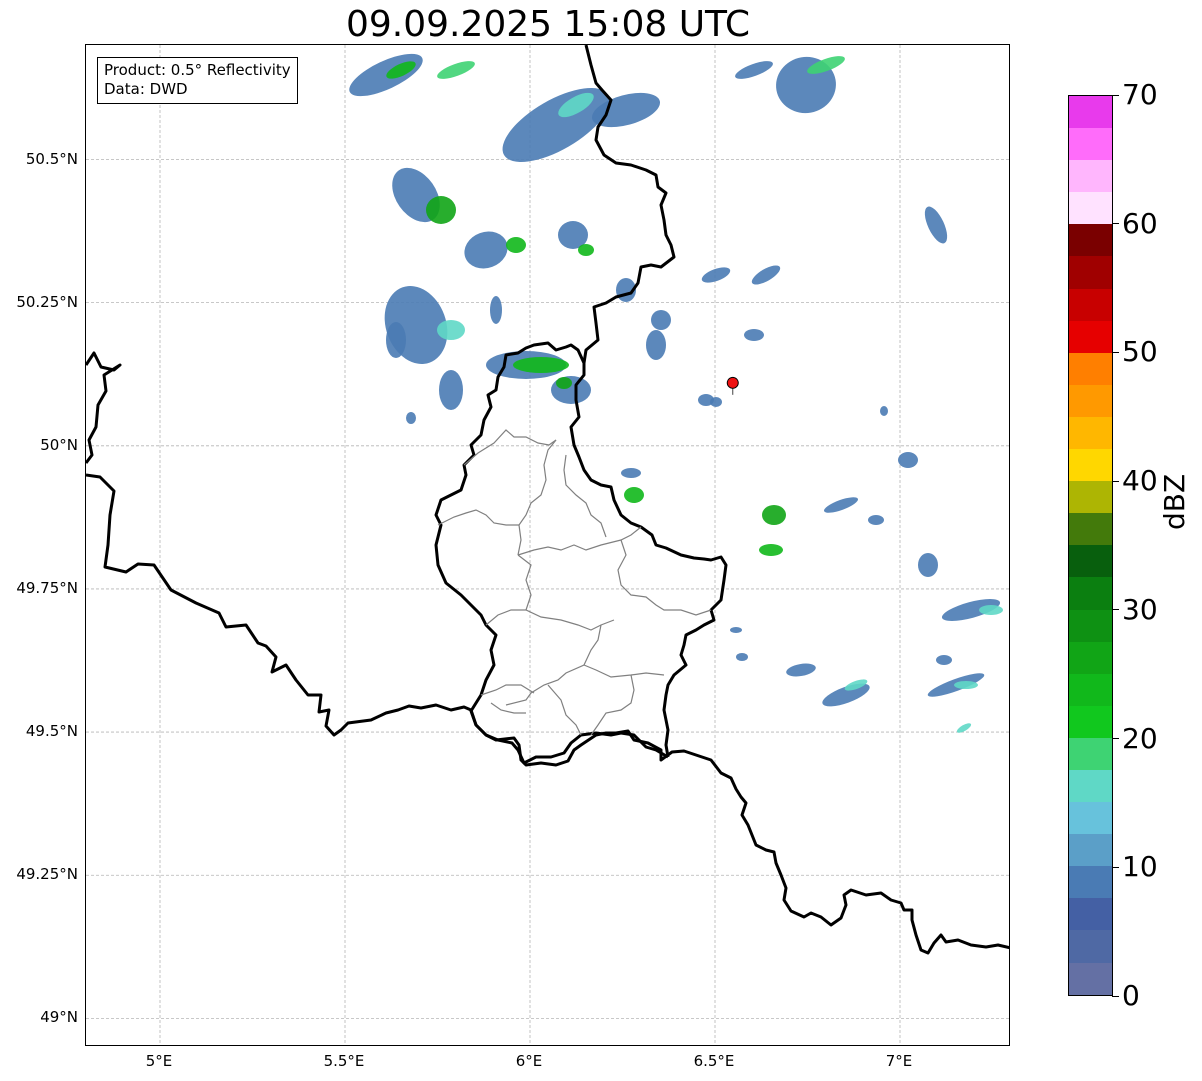  I want to click on map-title: 09.09.2025 15:08 UTC, so click(548, 24).